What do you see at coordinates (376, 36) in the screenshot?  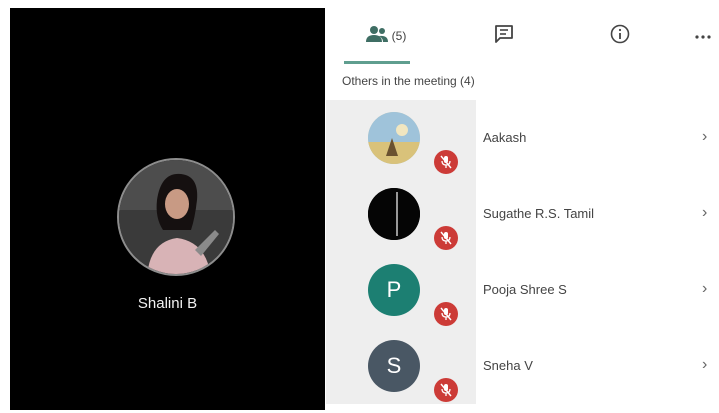 I see `people-icon` at bounding box center [376, 36].